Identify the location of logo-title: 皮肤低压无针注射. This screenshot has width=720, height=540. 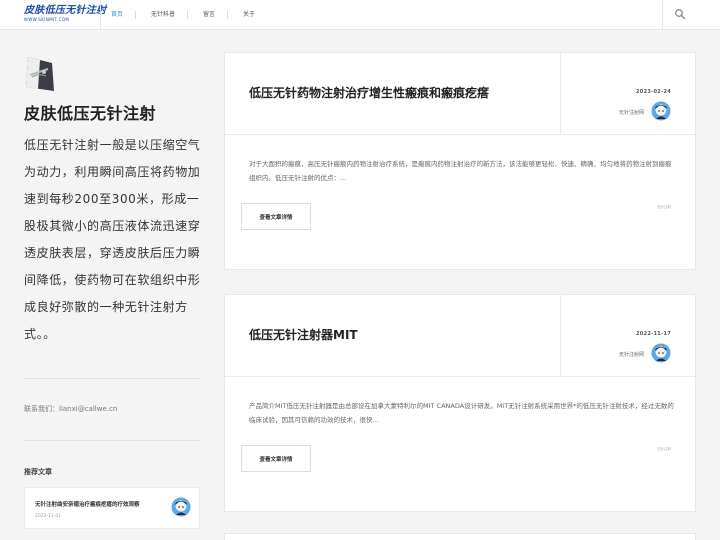
(65, 10).